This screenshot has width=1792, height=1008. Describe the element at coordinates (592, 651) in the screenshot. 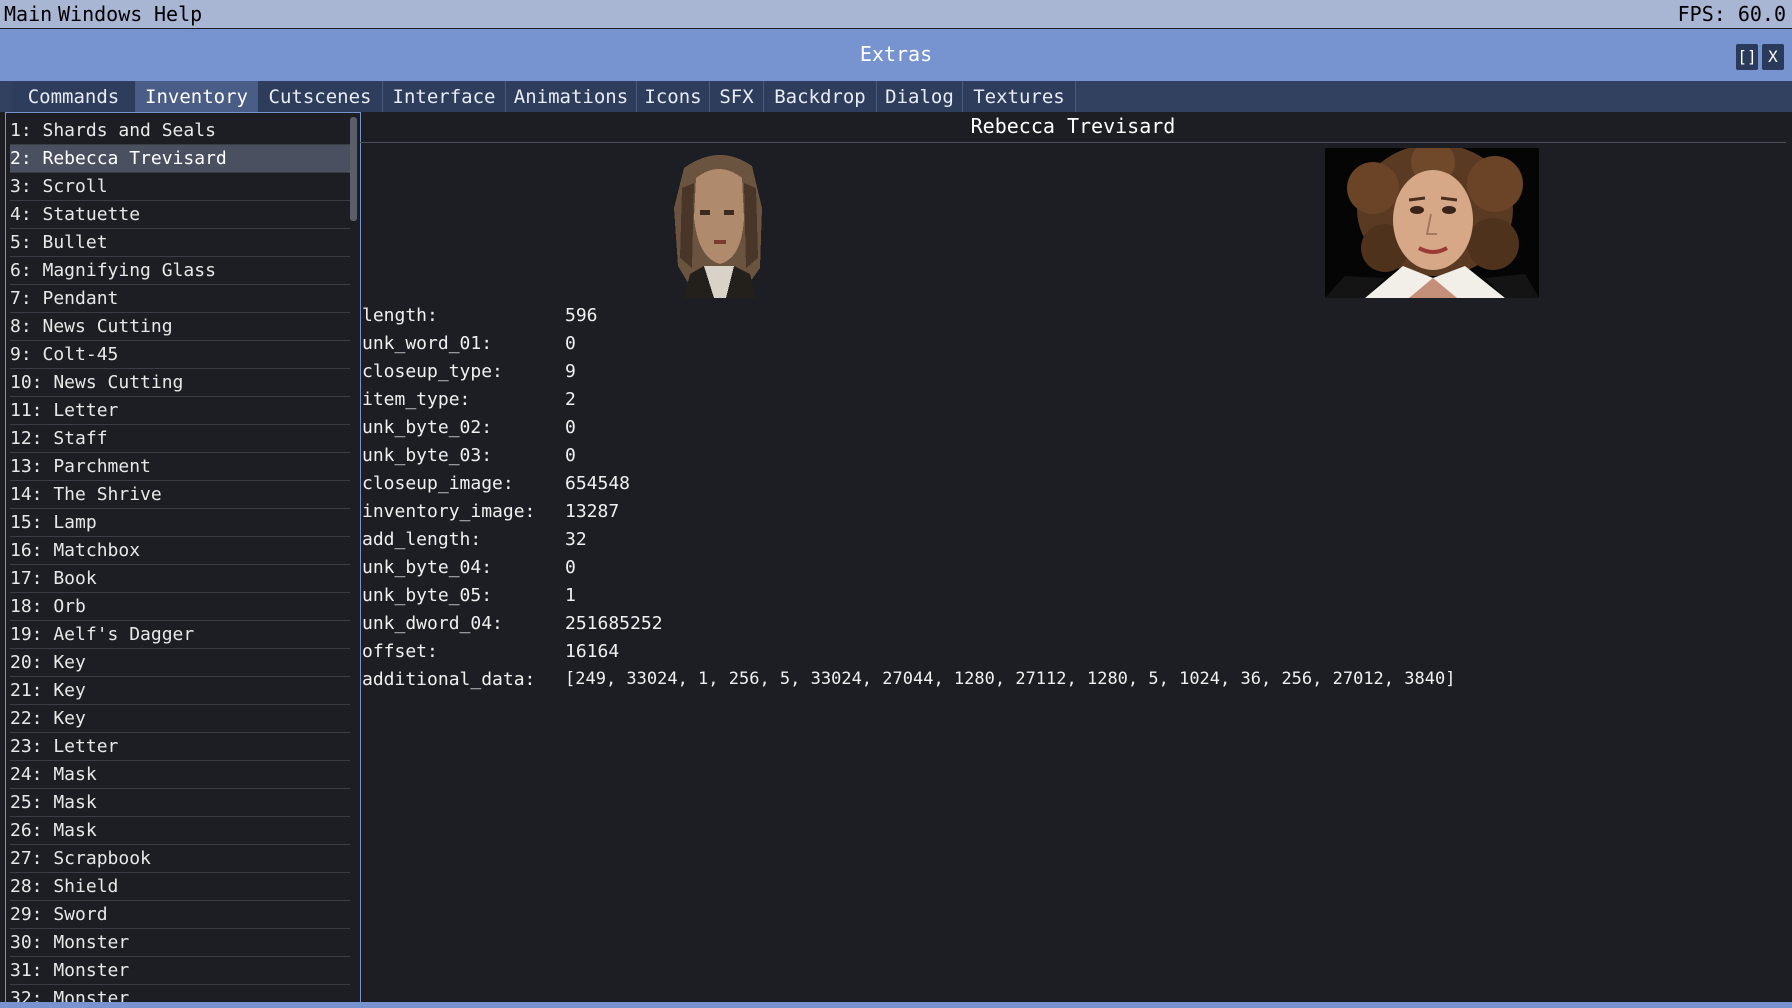

I see `prop-value-offset: 16164` at that location.